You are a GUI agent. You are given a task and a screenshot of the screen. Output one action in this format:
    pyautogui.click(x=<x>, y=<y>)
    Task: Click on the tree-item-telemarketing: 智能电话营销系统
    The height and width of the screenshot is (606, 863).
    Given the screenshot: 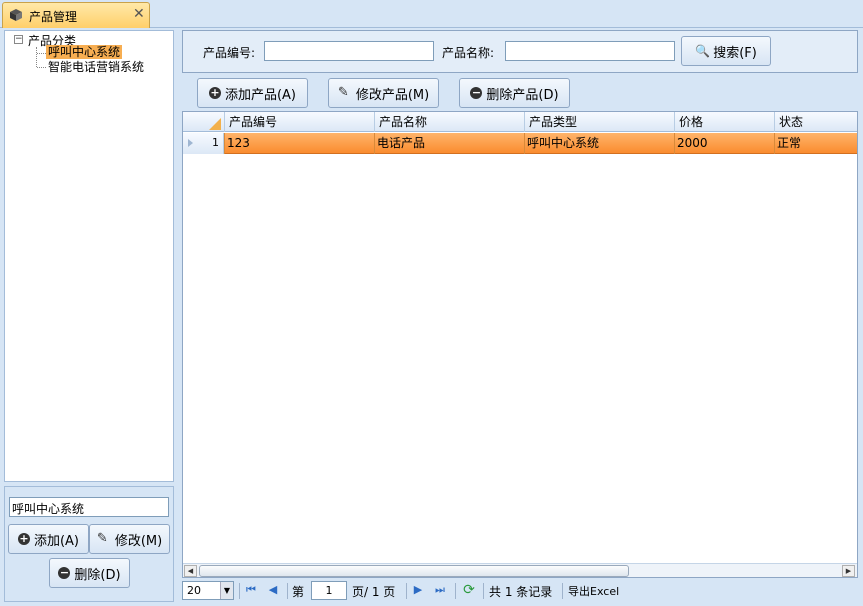 What is the action you would take?
    pyautogui.click(x=96, y=67)
    